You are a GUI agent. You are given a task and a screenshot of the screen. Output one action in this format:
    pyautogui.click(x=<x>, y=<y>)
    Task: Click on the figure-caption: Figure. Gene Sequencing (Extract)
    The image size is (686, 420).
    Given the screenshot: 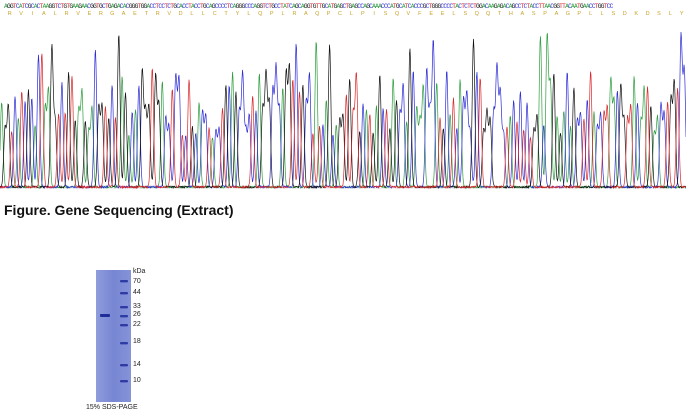 What is the action you would take?
    pyautogui.click(x=119, y=210)
    